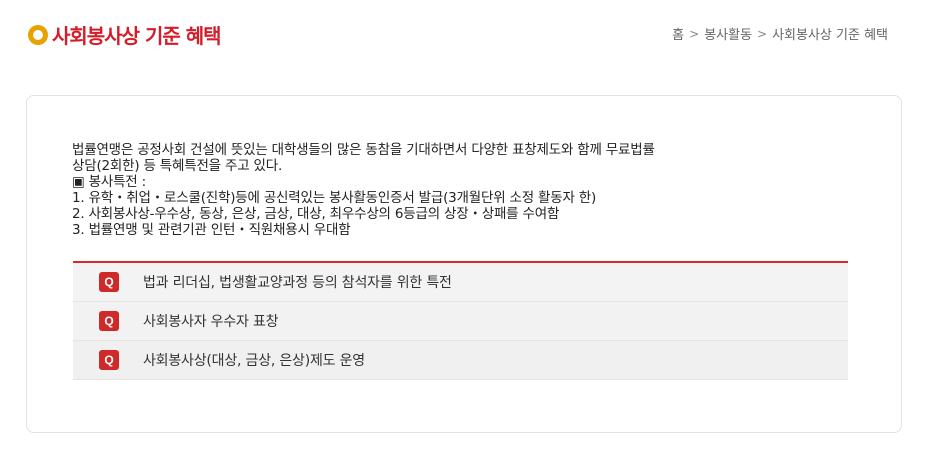 The image size is (936, 449). I want to click on benefit-item: 3. 법률연맹 및 관련기관 인턴・직원채용시 우대함, so click(211, 230).